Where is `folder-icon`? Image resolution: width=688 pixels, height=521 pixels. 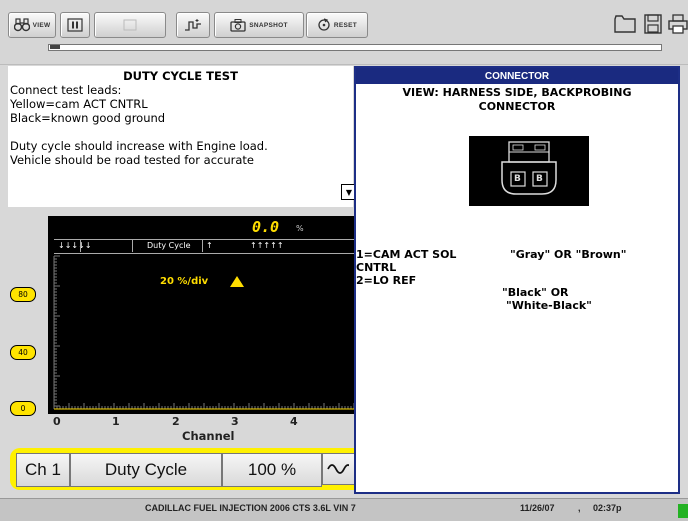
folder-icon is located at coordinates (625, 24).